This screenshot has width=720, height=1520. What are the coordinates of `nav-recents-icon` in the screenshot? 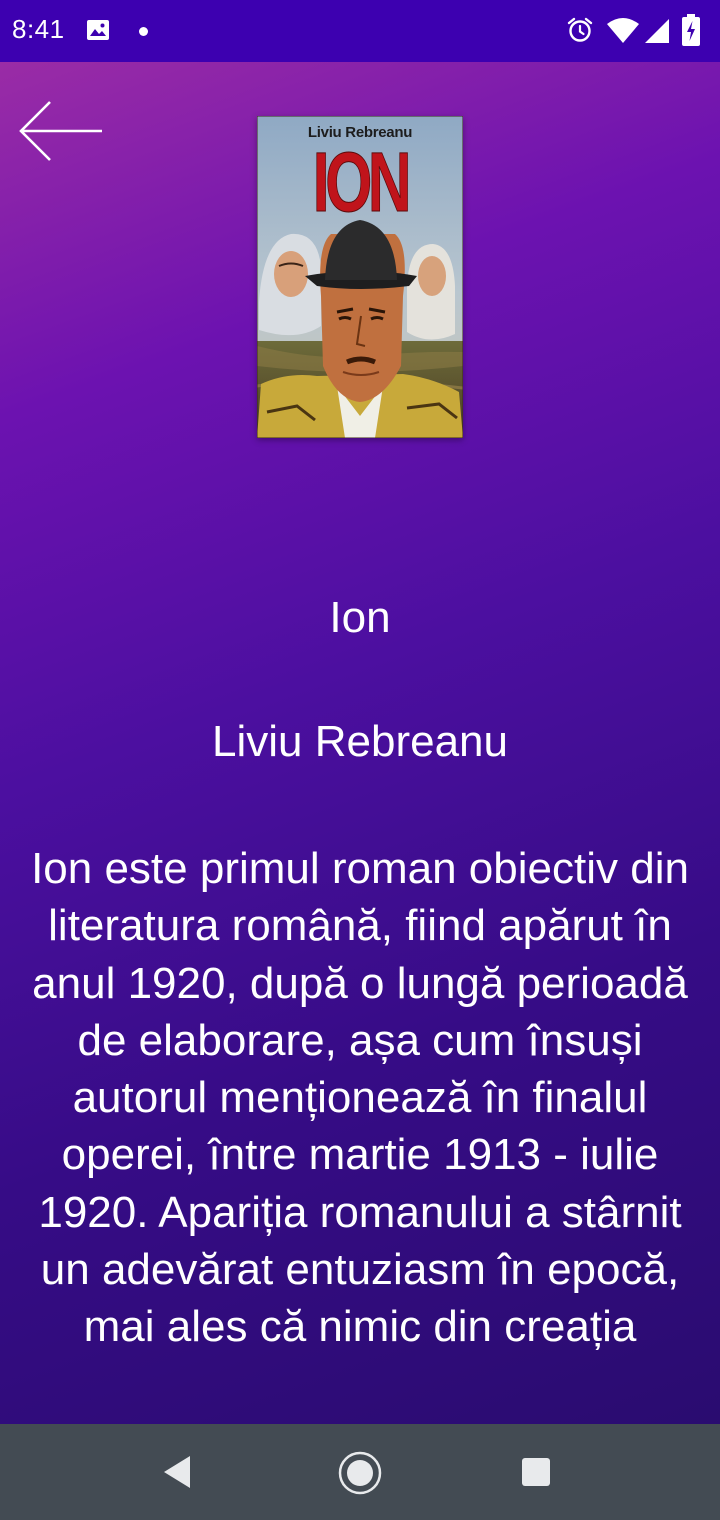 It's located at (536, 1472).